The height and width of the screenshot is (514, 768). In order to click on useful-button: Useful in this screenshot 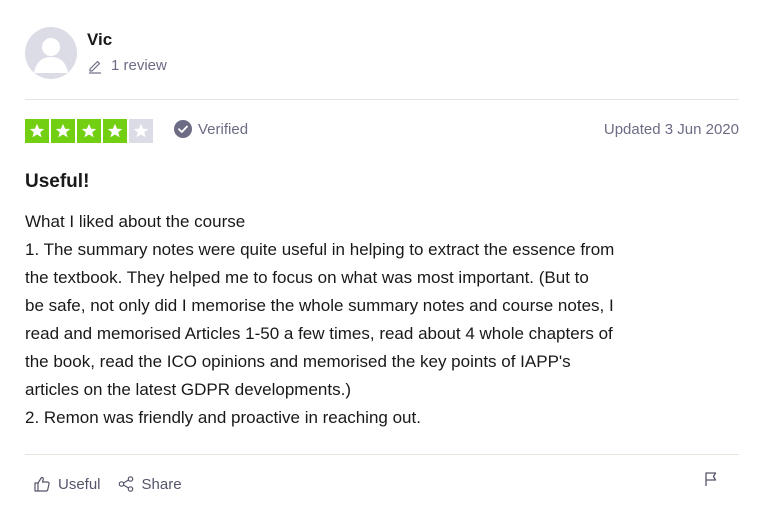, I will do `click(67, 484)`.